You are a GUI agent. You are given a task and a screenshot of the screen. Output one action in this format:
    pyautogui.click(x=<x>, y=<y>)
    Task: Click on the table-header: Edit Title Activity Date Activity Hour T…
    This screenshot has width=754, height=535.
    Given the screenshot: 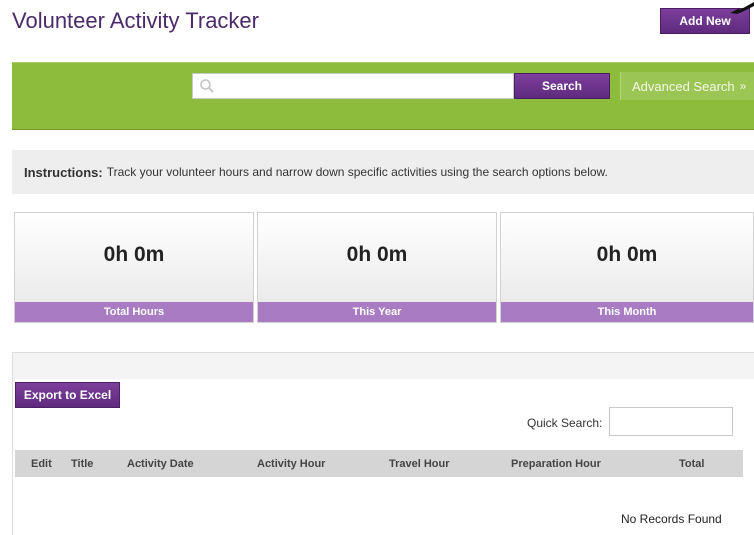 What is the action you would take?
    pyautogui.click(x=379, y=463)
    